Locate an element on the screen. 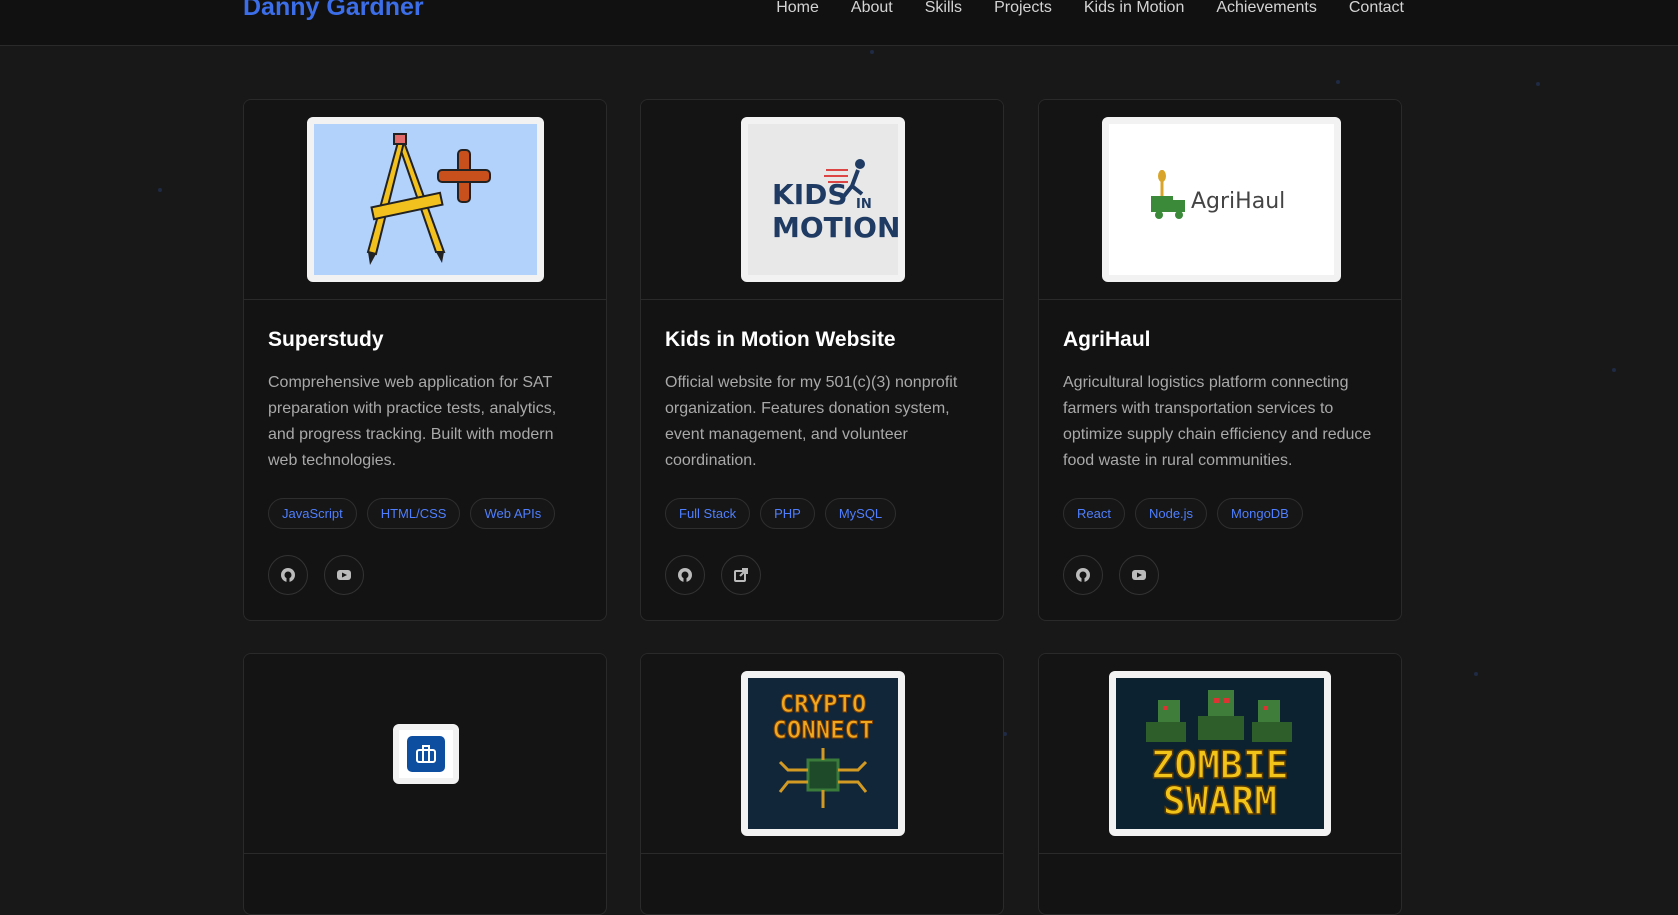  tech-tag: PHP is located at coordinates (787, 513).